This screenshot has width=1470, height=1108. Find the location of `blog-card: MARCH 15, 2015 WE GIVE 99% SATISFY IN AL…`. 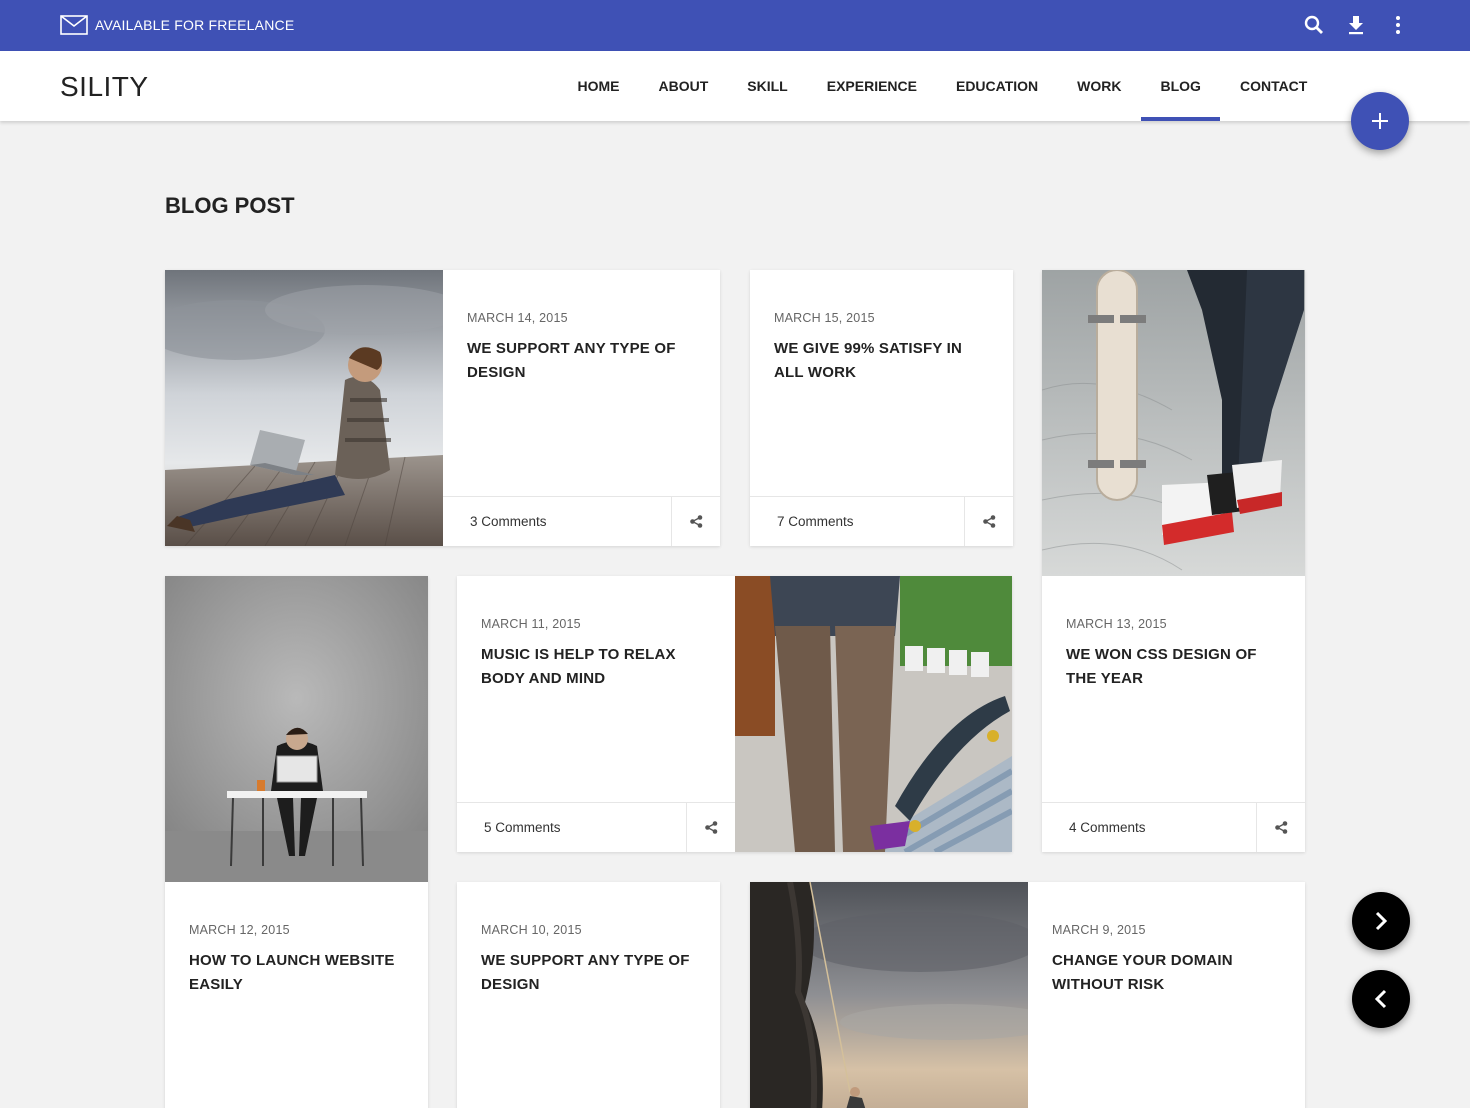

blog-card: MARCH 15, 2015 WE GIVE 99% SATISFY IN AL… is located at coordinates (881, 408).